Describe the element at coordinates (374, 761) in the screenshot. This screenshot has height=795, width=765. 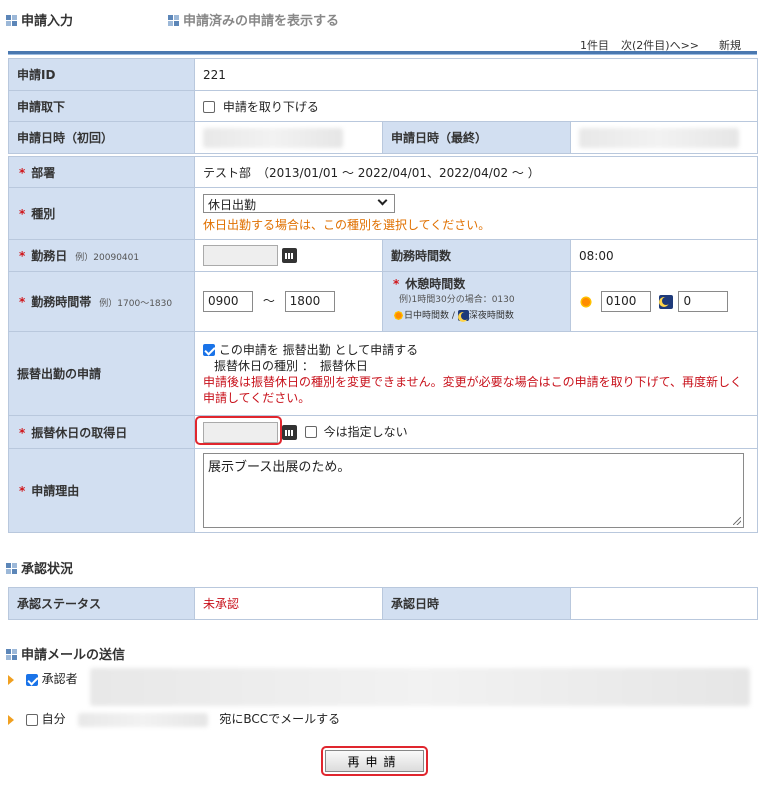
I see `resubmit-button: 再申請` at that location.